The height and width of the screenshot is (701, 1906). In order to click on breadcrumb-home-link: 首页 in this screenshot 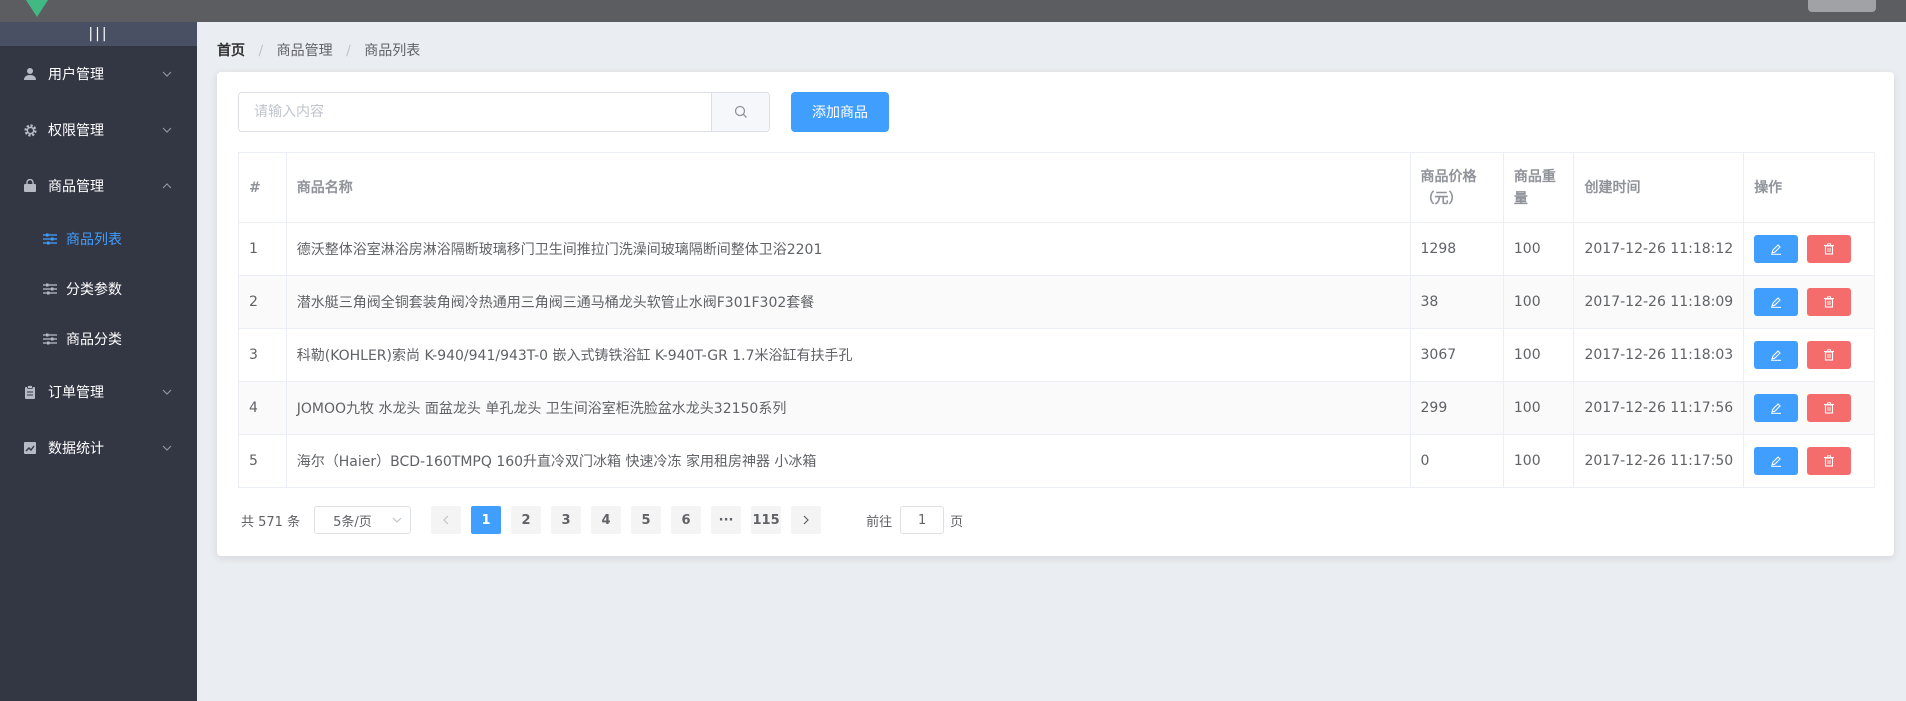, I will do `click(231, 51)`.